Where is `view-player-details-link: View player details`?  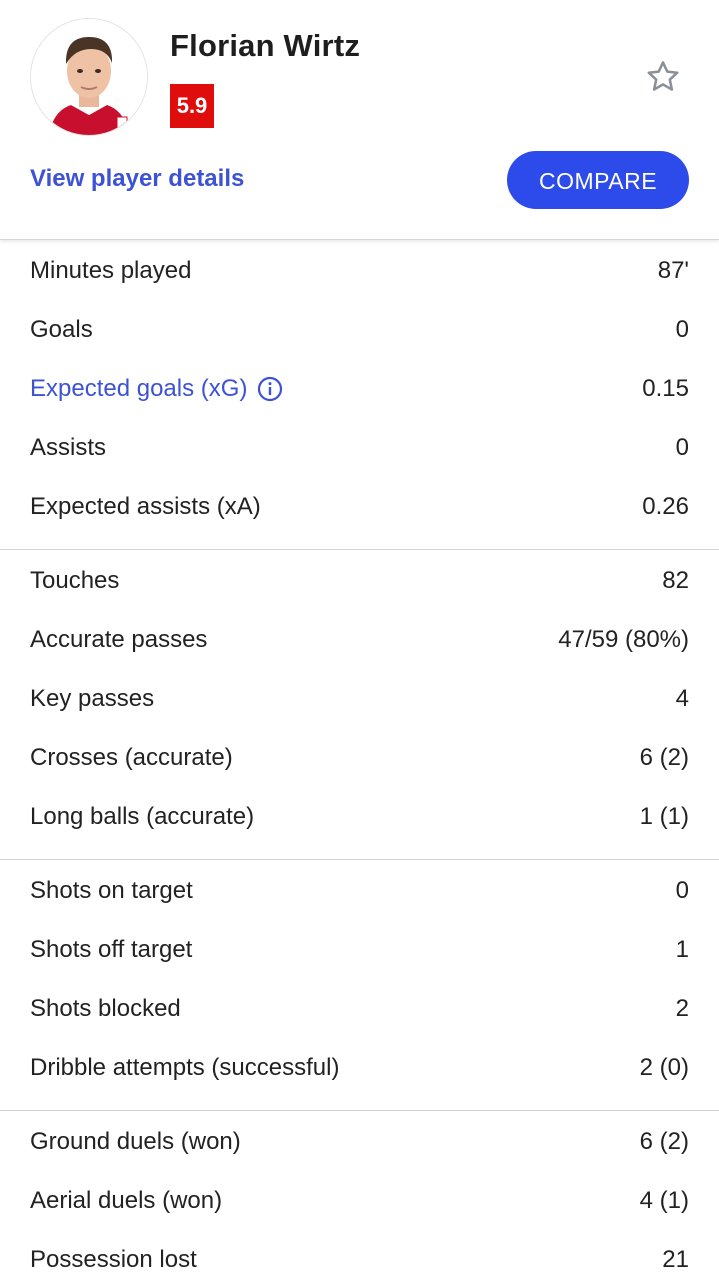 view-player-details-link: View player details is located at coordinates (137, 179).